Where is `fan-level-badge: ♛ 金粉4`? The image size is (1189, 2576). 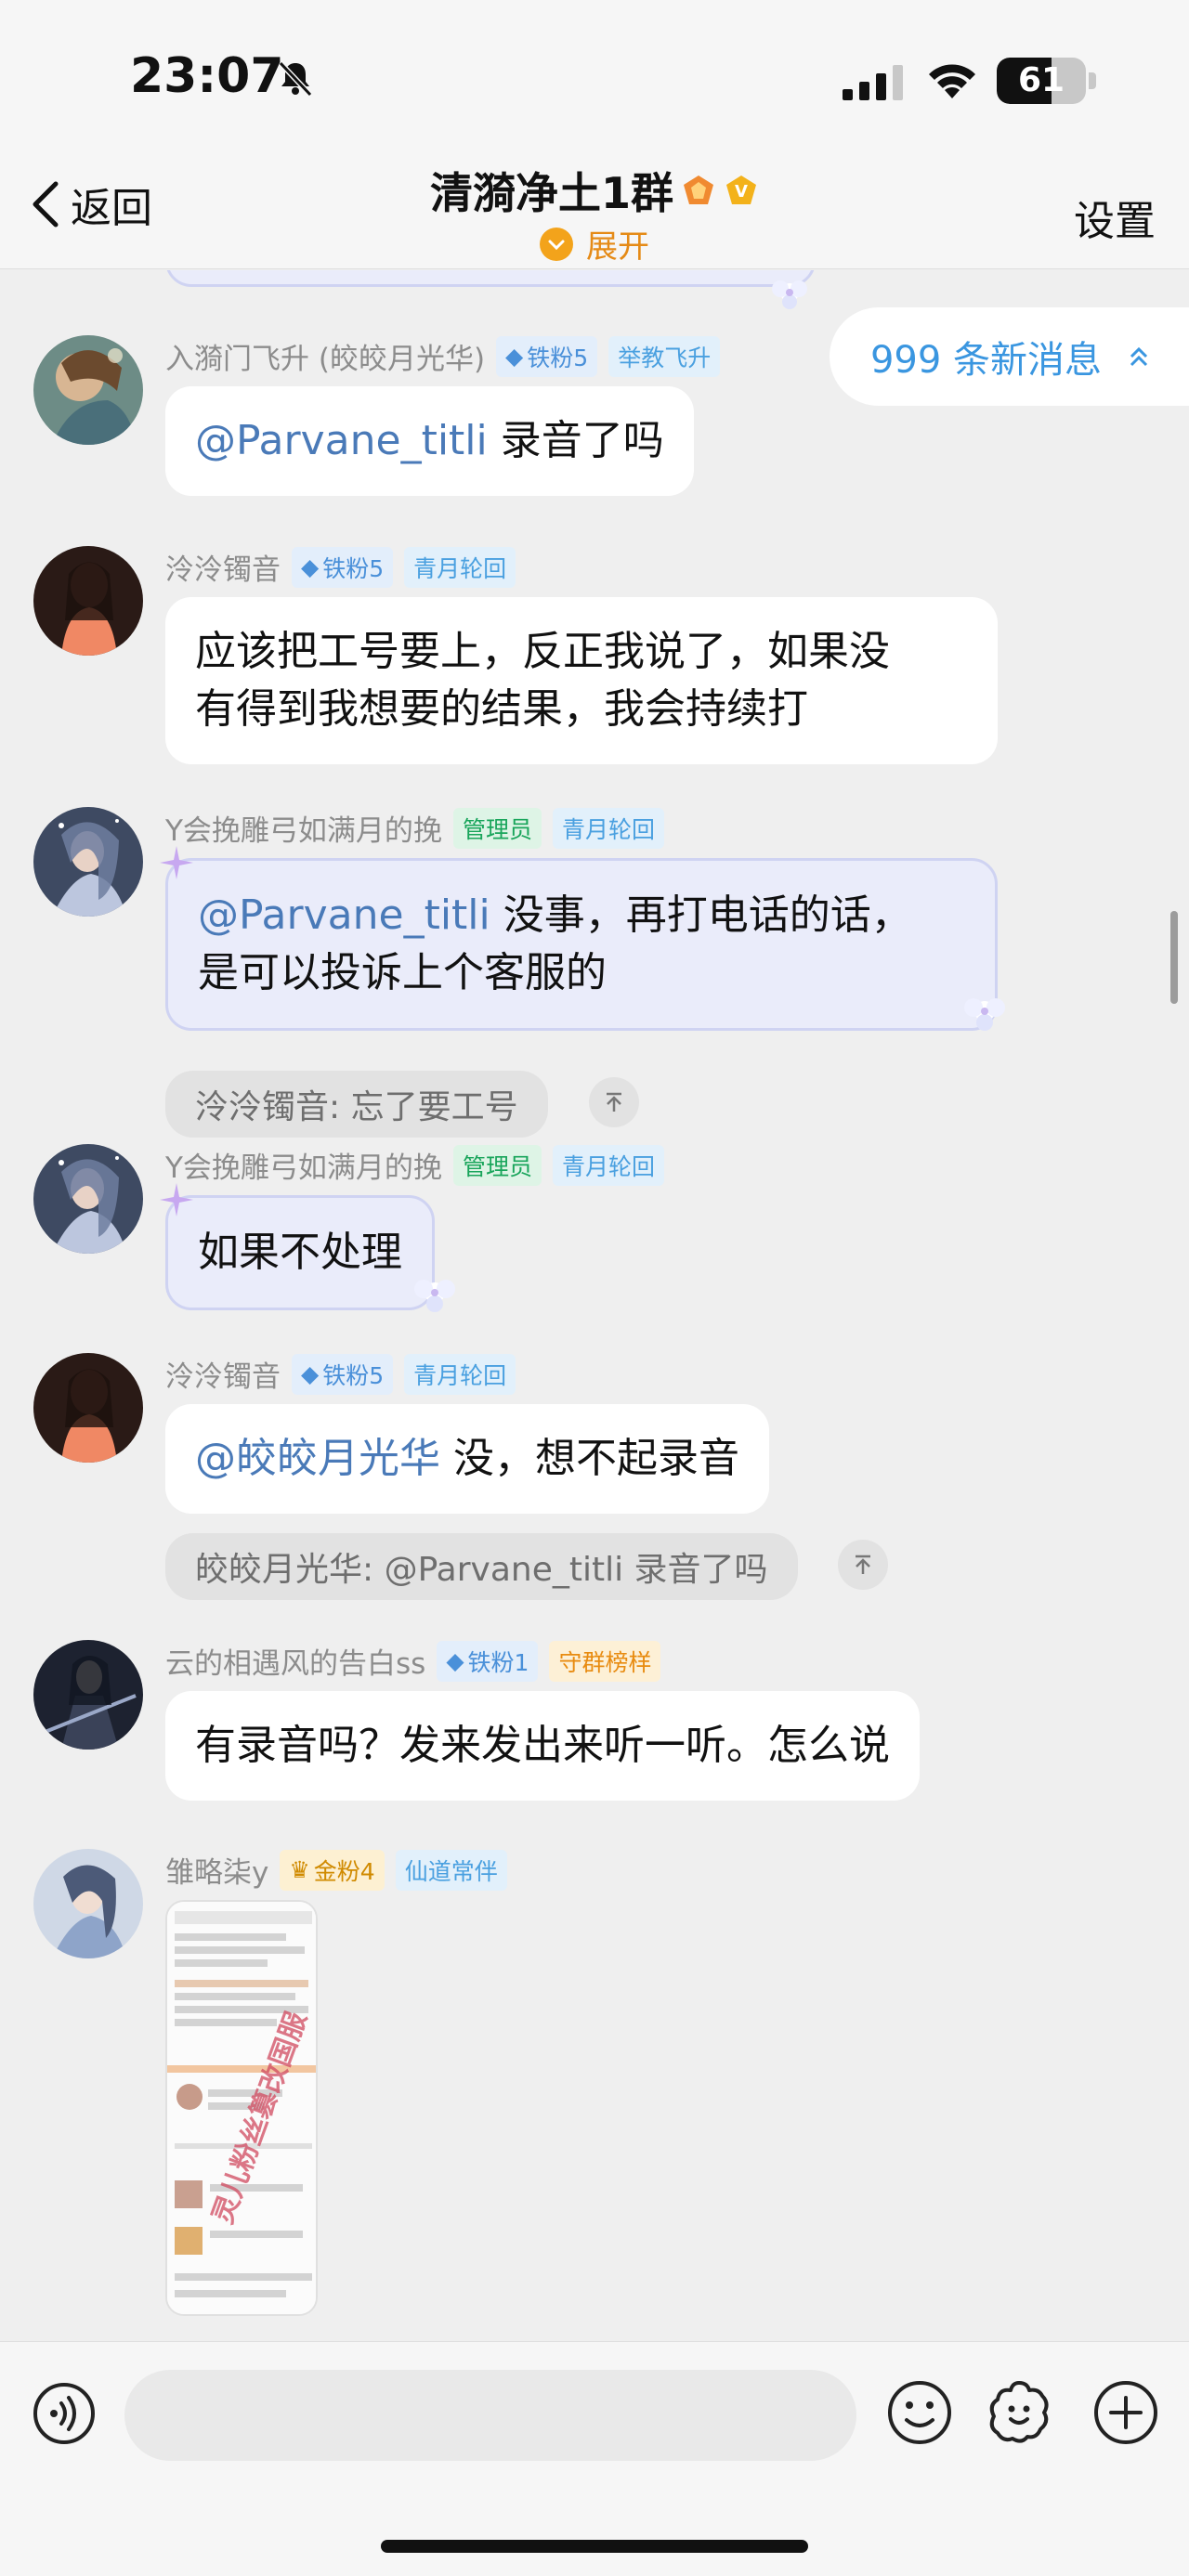
fan-level-badge: ♛ 金粉4 is located at coordinates (332, 1870).